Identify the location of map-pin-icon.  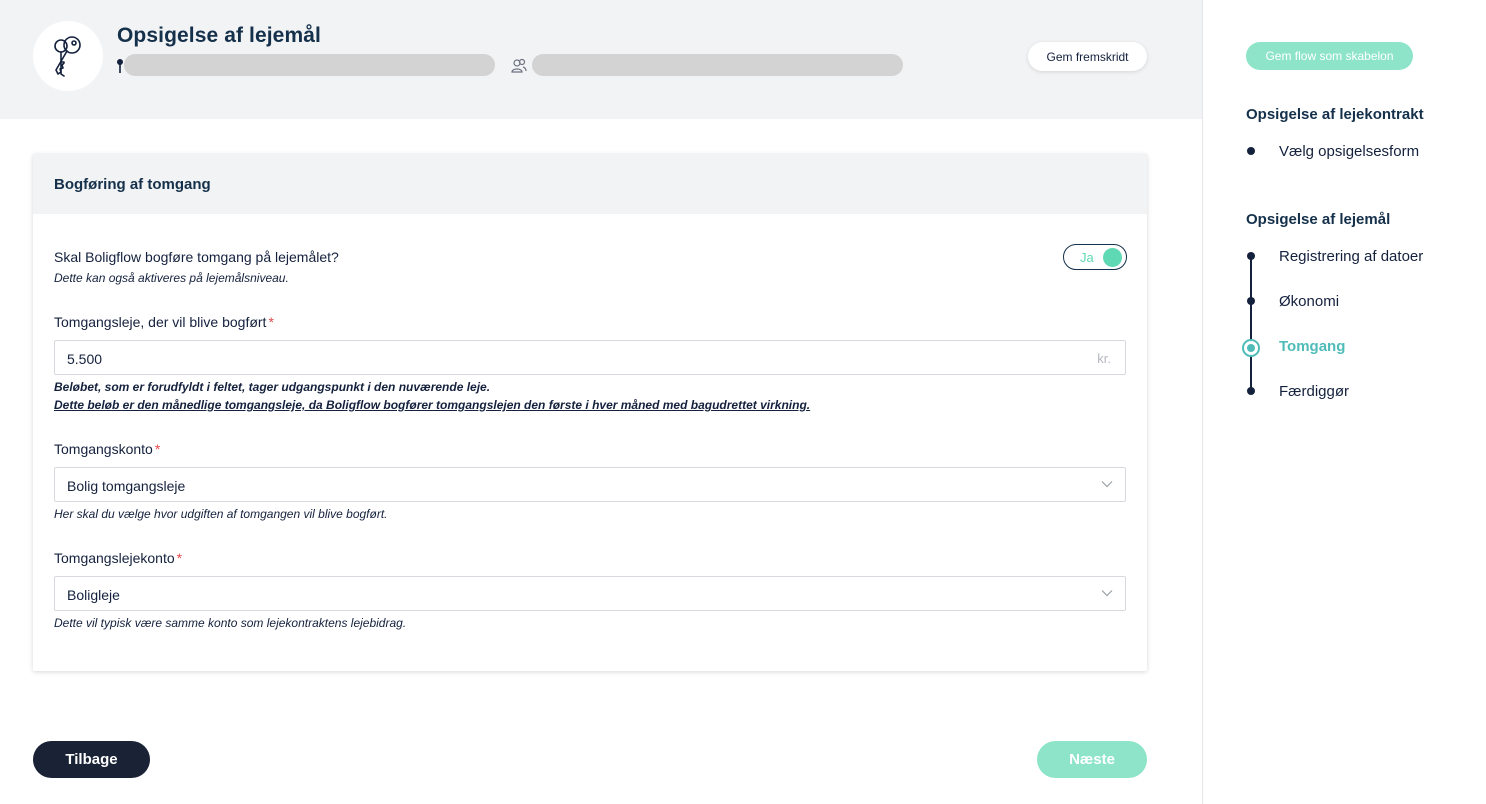
(120, 66).